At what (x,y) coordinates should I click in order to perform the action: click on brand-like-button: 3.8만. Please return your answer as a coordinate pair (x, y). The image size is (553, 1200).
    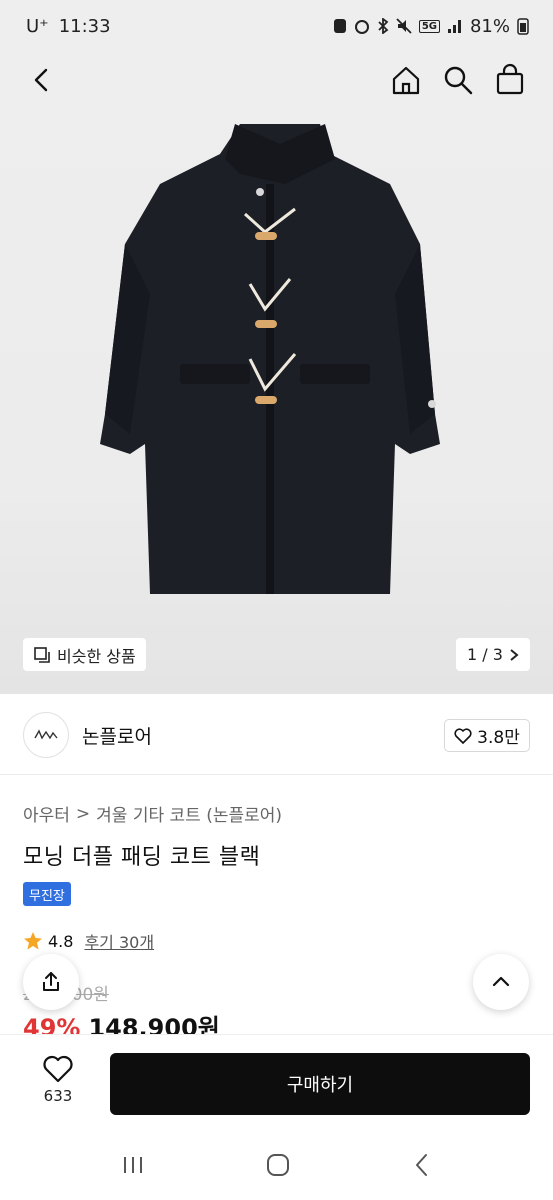
    Looking at the image, I should click on (487, 735).